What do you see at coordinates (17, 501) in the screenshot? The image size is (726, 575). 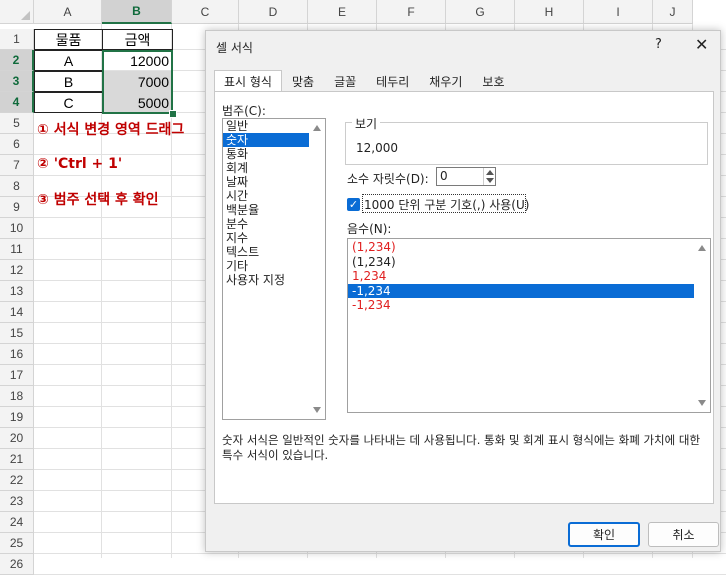 I see `row-header-23: 23` at bounding box center [17, 501].